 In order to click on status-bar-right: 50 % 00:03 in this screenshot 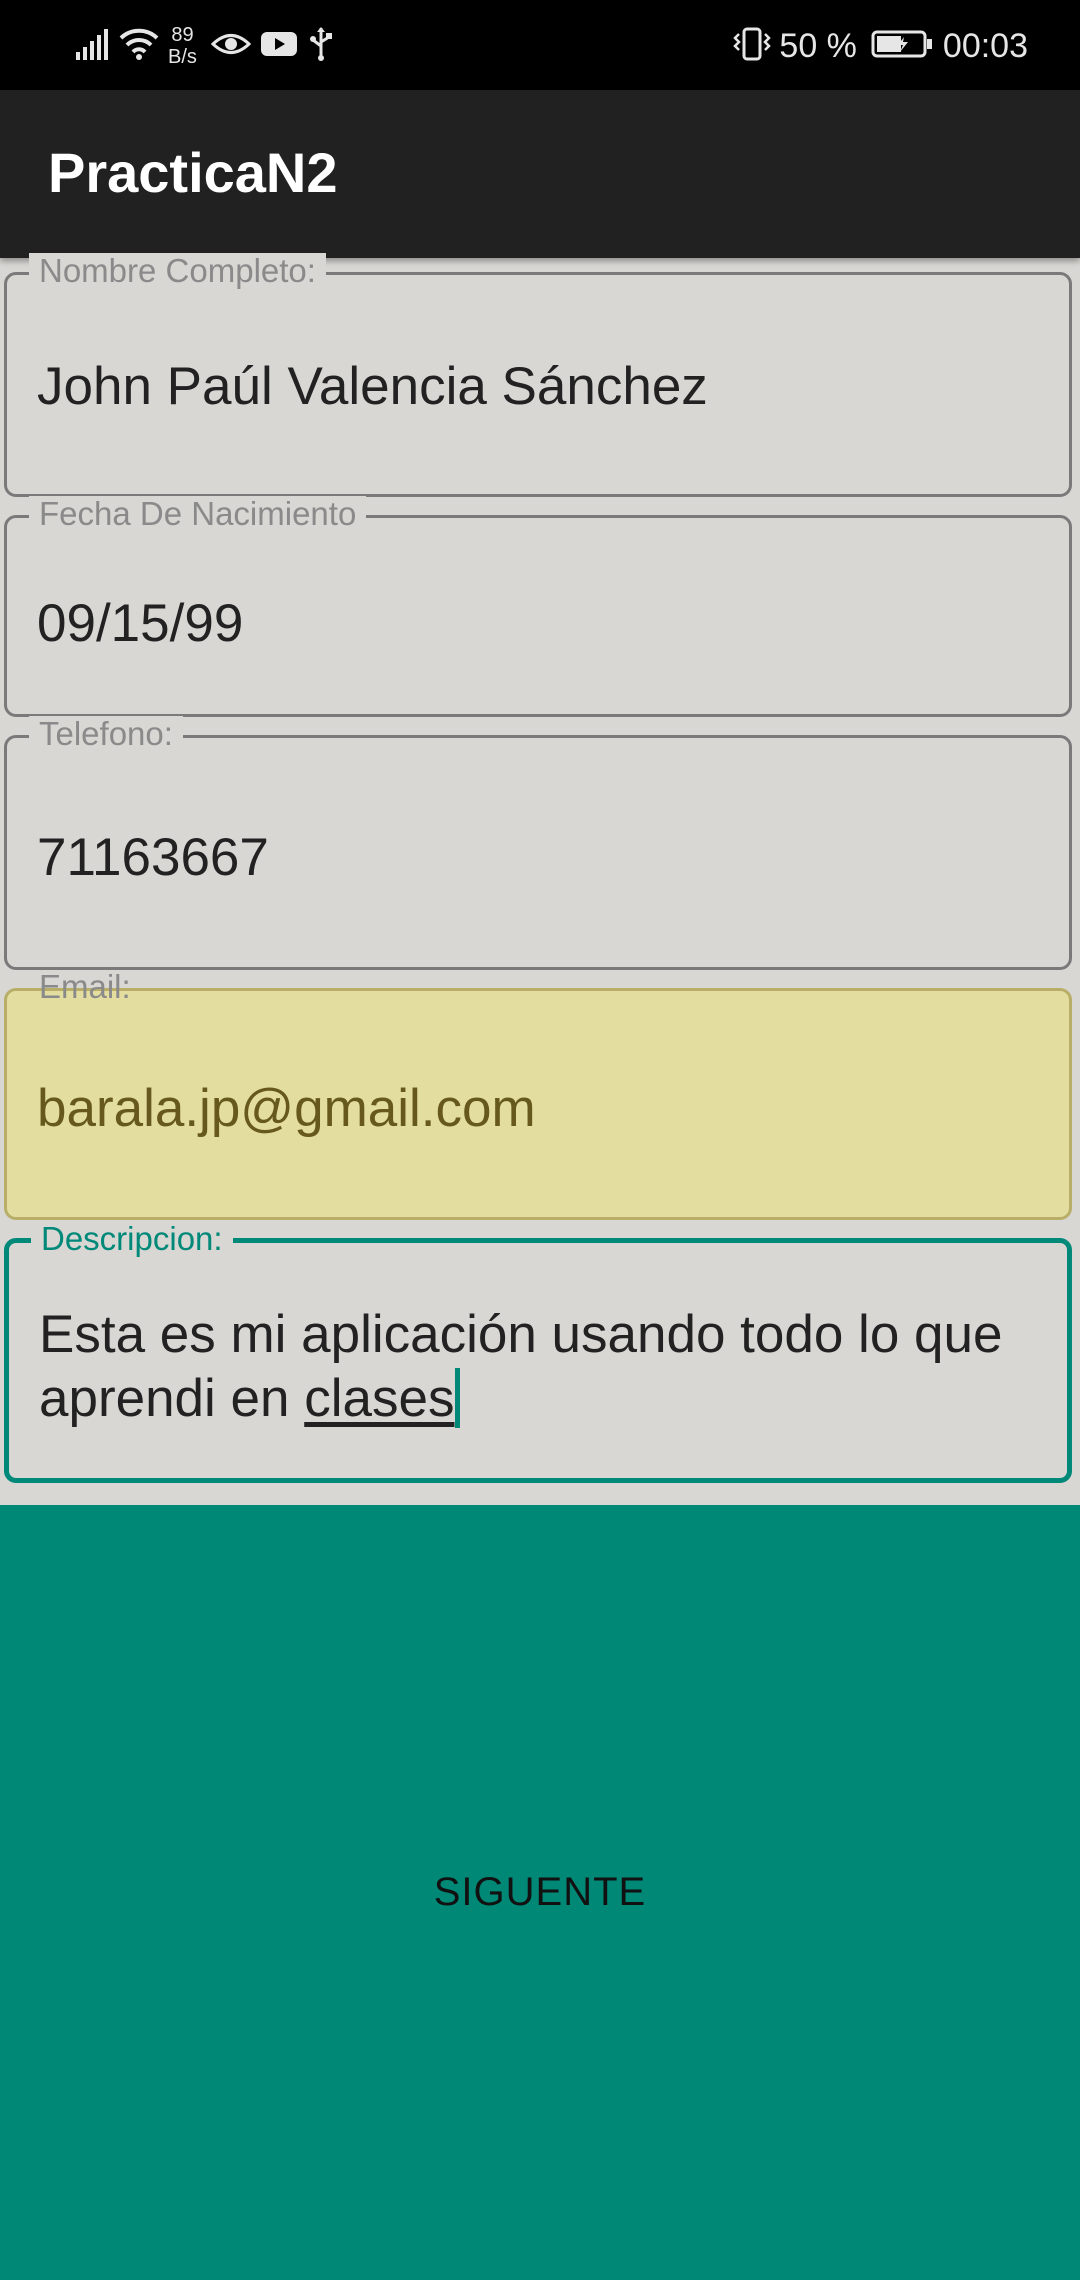, I will do `click(879, 46)`.